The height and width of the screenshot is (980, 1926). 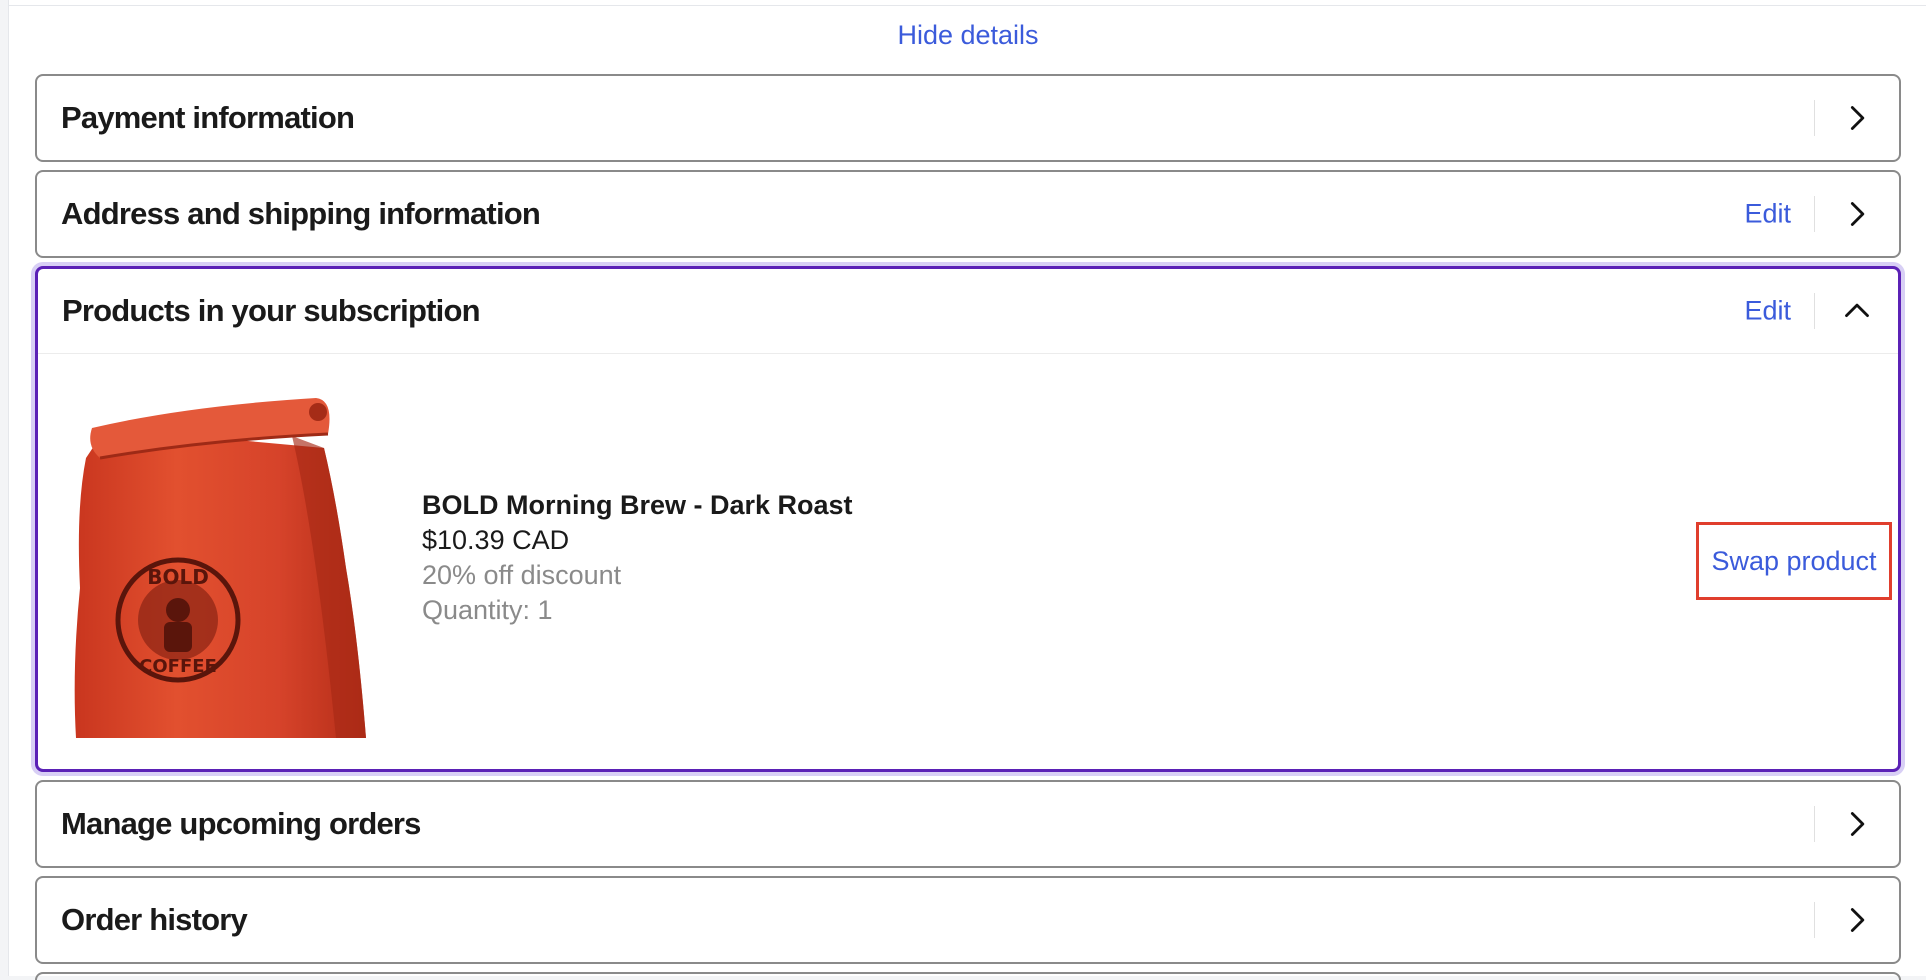 I want to click on product-discount: 20% off discount, so click(x=522, y=575).